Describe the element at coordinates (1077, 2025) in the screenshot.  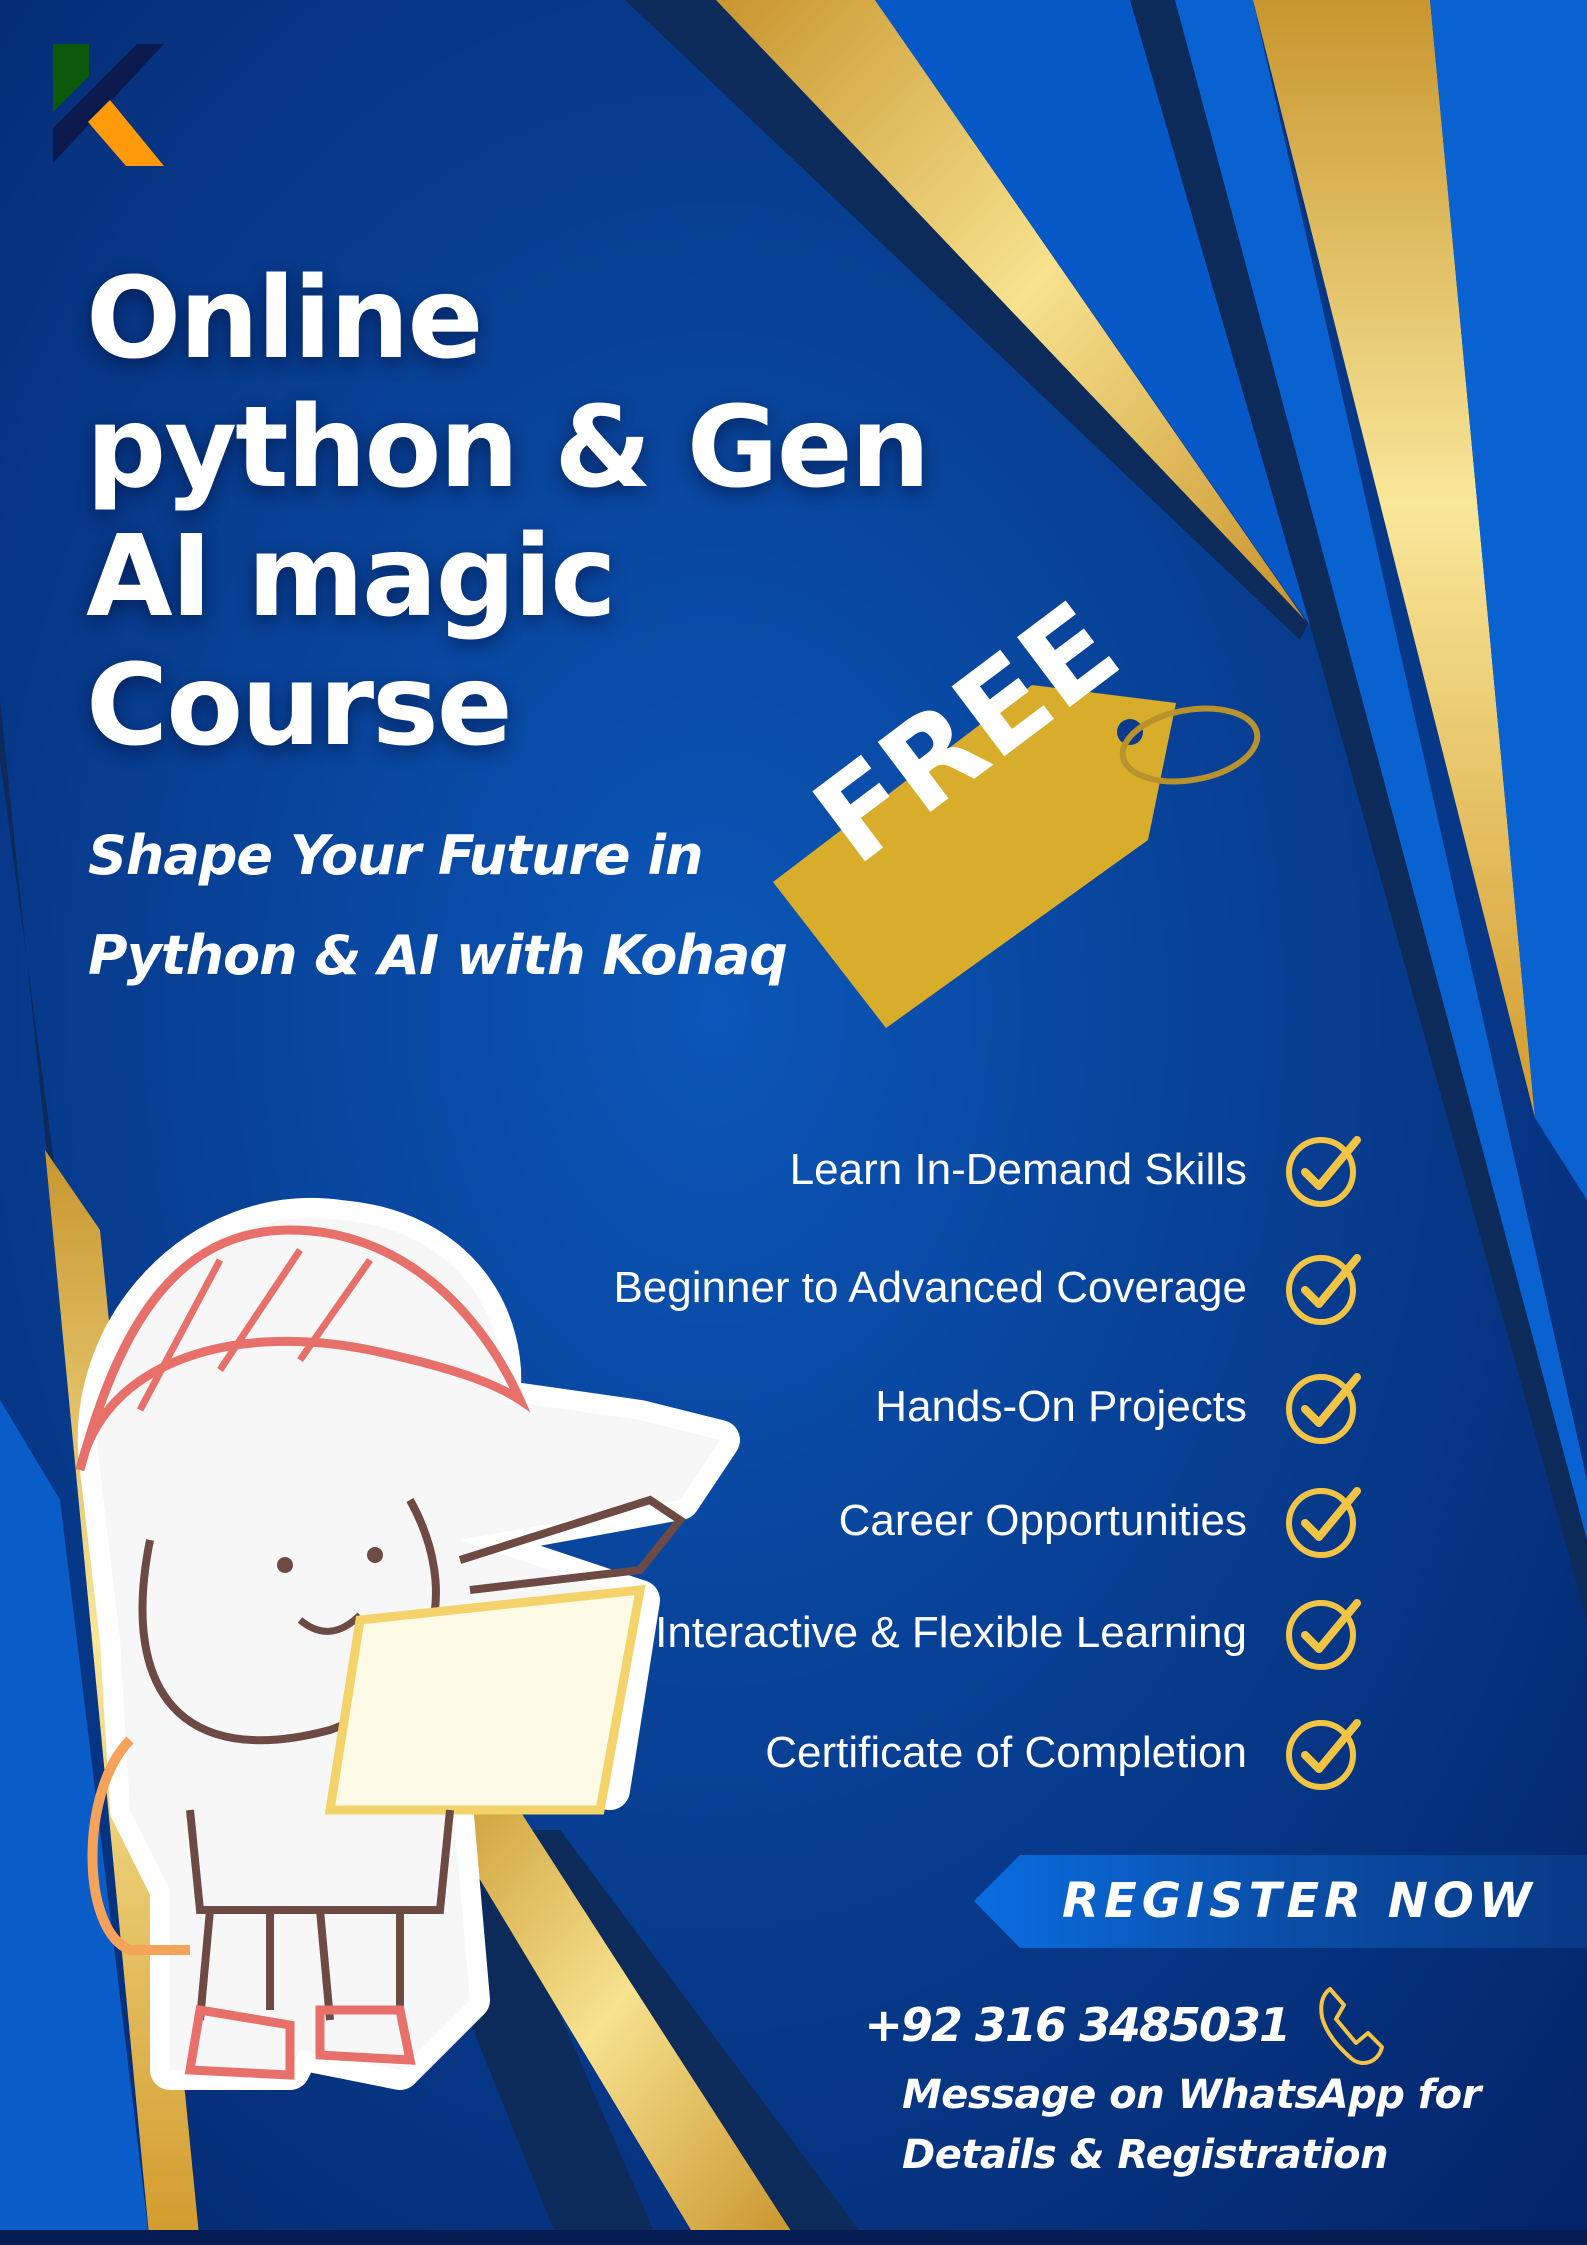
I see `phone-number: +92 316 3485031` at that location.